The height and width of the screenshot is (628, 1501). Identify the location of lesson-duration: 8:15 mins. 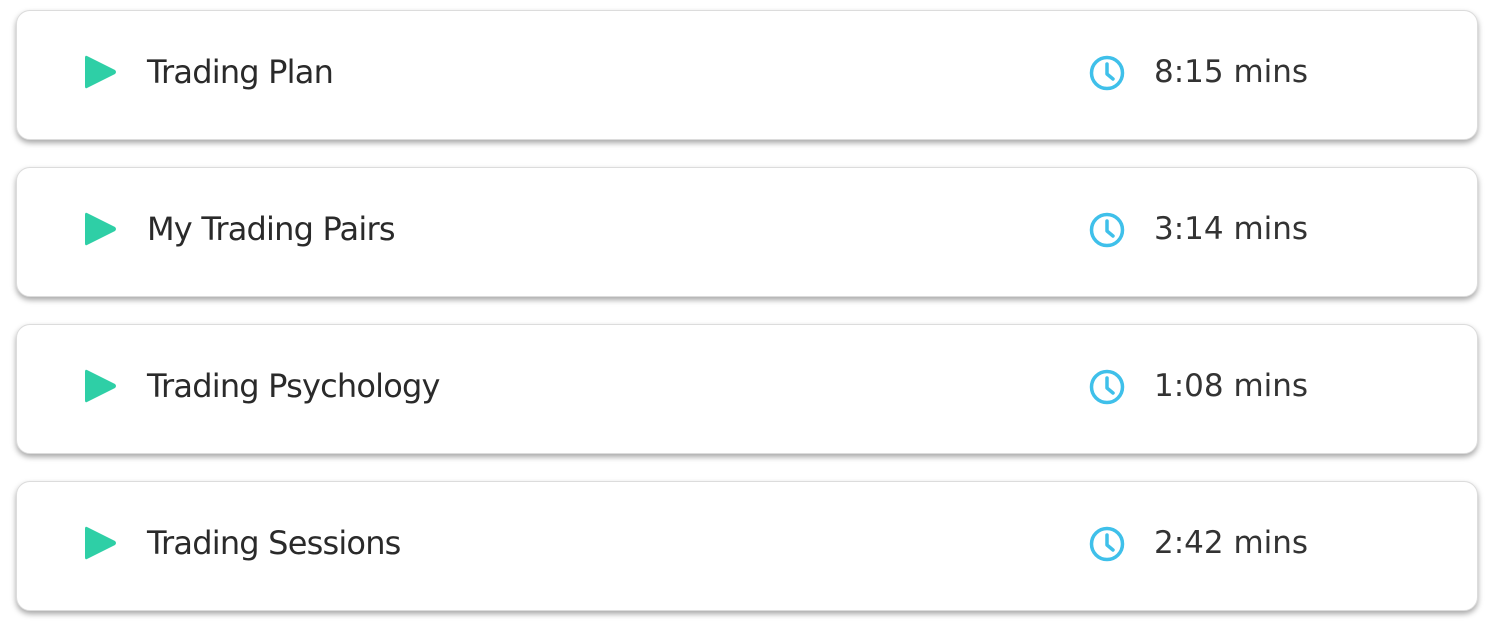
(1231, 72).